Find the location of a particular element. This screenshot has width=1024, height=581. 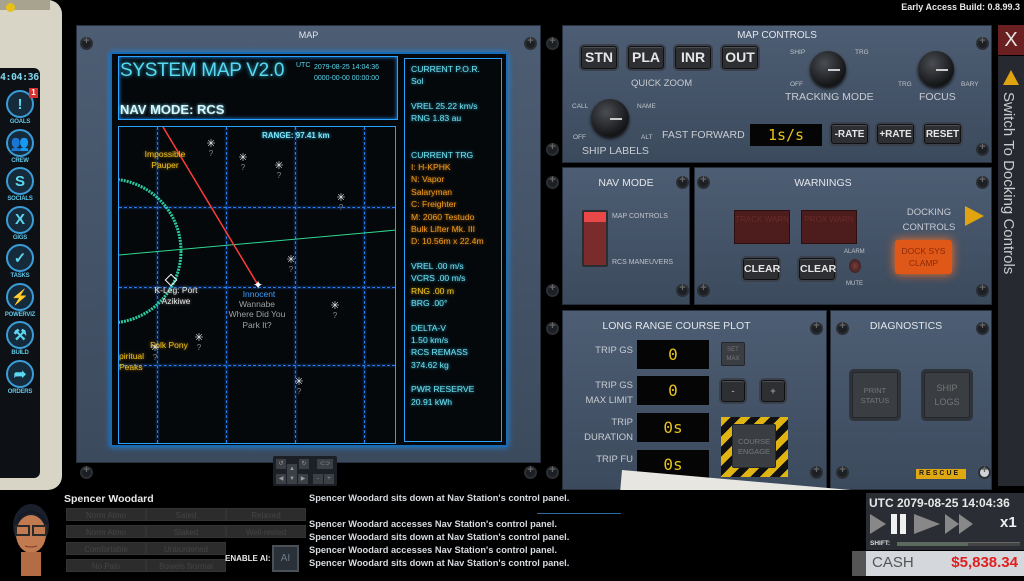

course-engage-button: COURSE ENGAGE is located at coordinates (754, 446).